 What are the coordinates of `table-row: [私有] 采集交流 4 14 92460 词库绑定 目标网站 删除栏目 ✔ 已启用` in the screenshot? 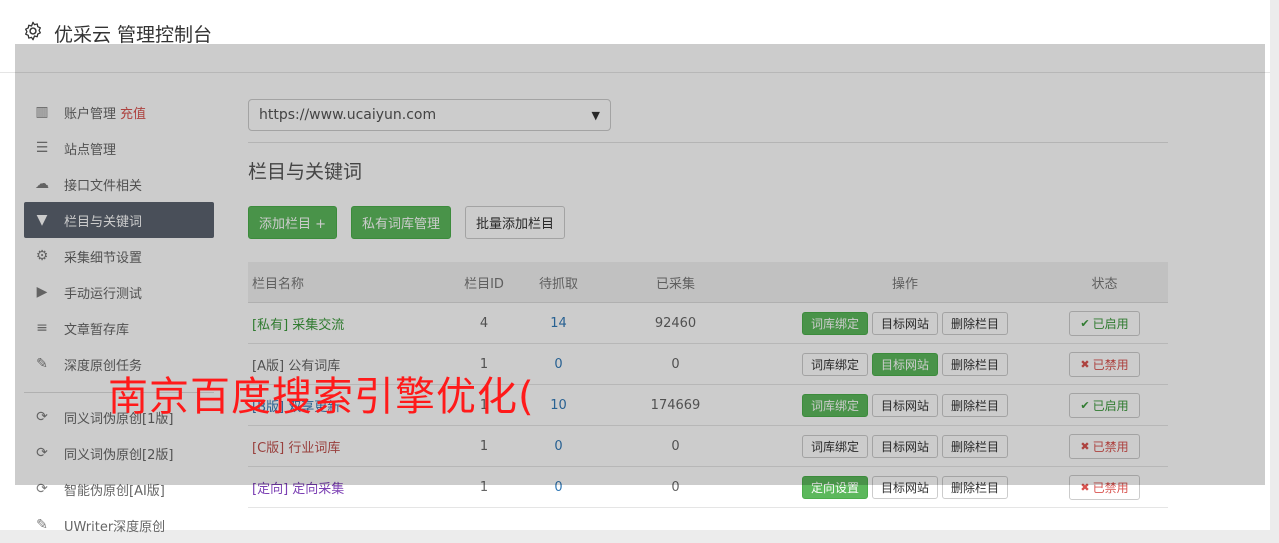 It's located at (708, 323).